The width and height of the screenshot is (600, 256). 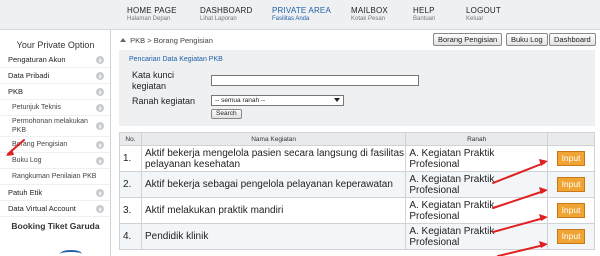 What do you see at coordinates (176, 59) in the screenshot?
I see `search-title: Pencarian Data Kegiatan PKB` at bounding box center [176, 59].